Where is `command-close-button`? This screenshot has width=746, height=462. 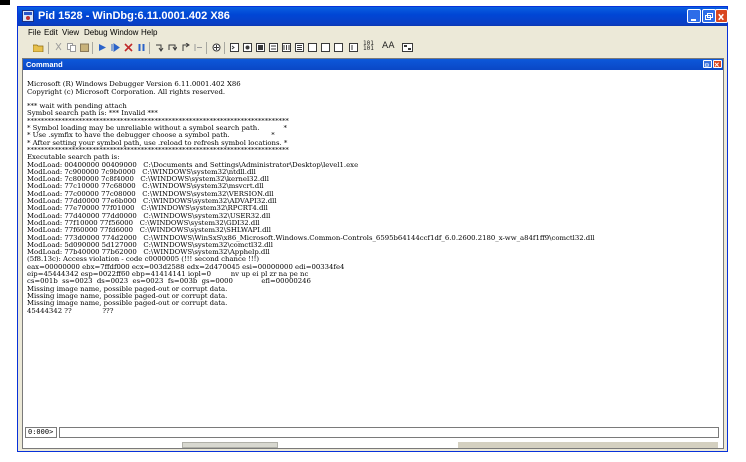 command-close-button is located at coordinates (717, 64).